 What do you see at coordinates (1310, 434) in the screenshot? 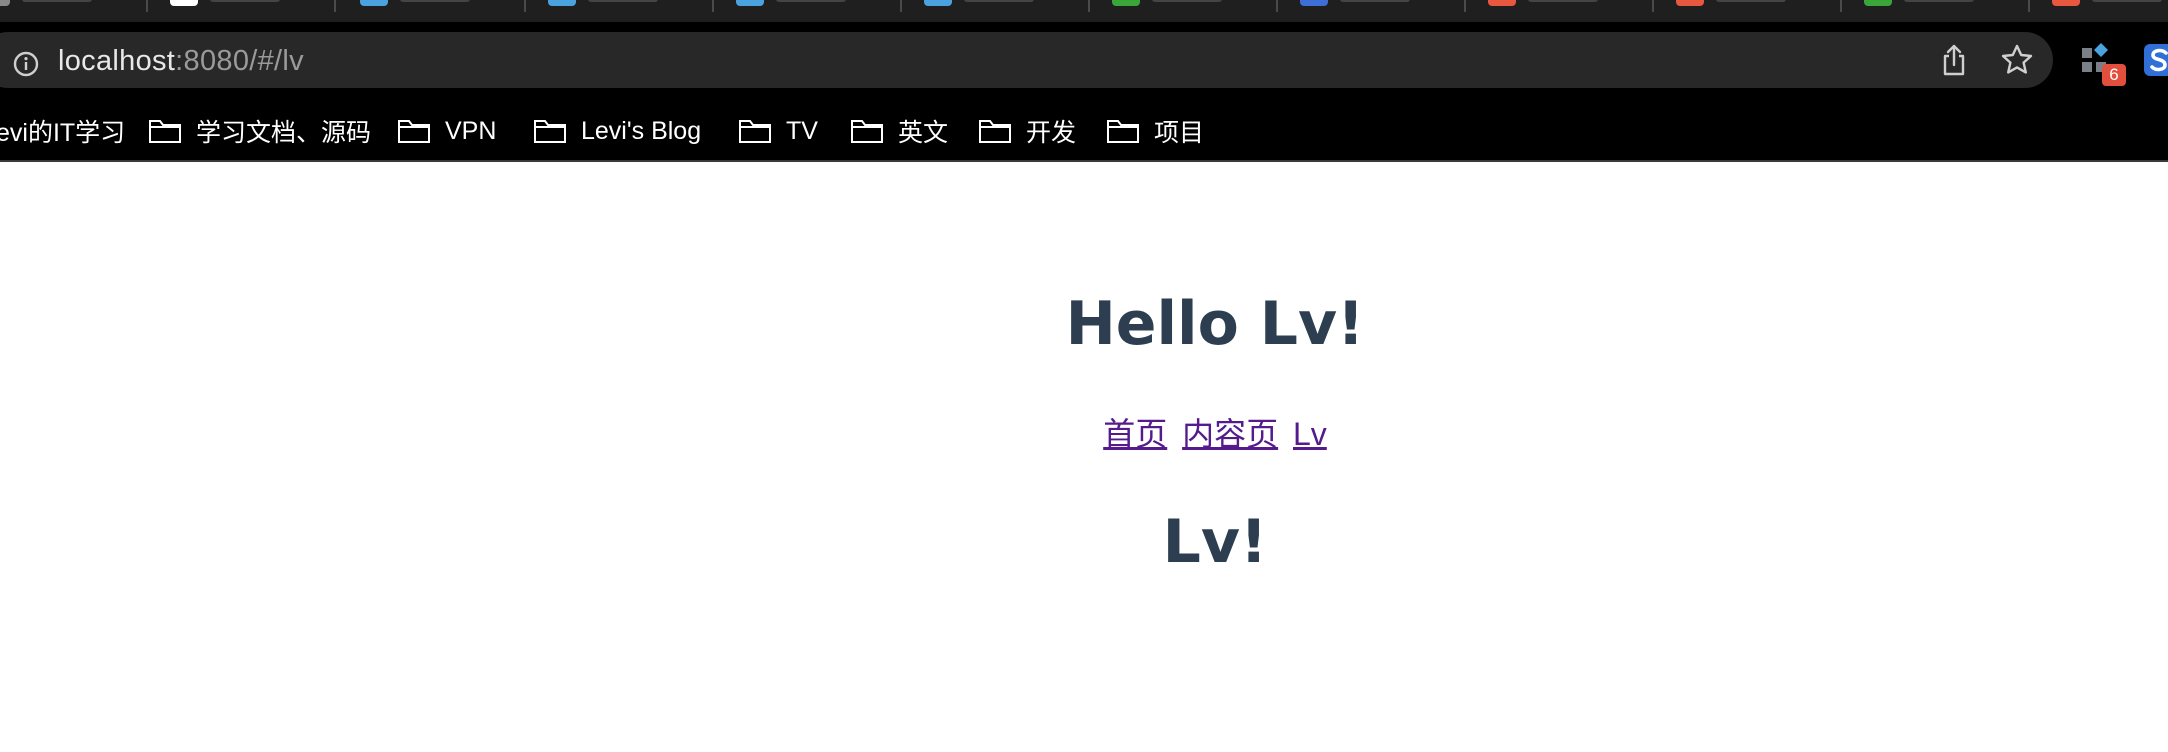
I see `nav-link-lv: Lv` at bounding box center [1310, 434].